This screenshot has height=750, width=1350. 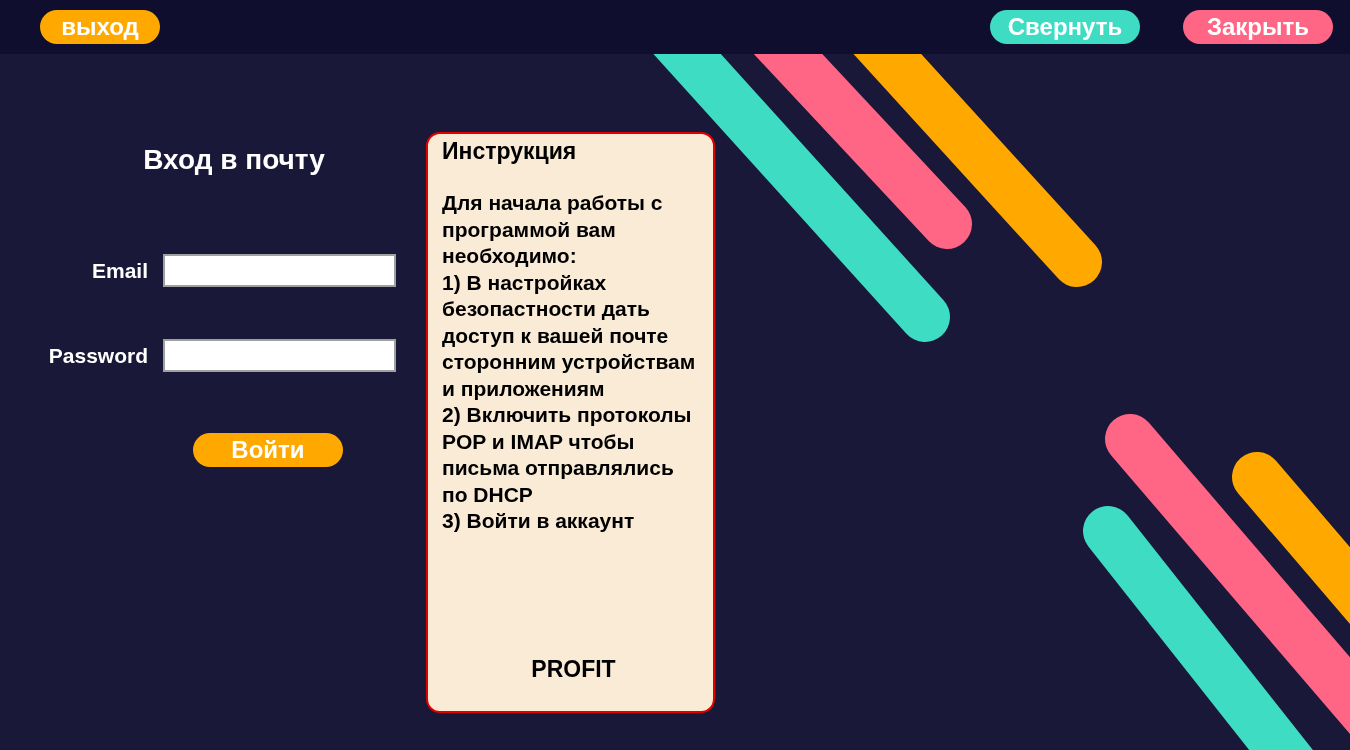 What do you see at coordinates (573, 669) in the screenshot?
I see `instructions-footer: PROFIT` at bounding box center [573, 669].